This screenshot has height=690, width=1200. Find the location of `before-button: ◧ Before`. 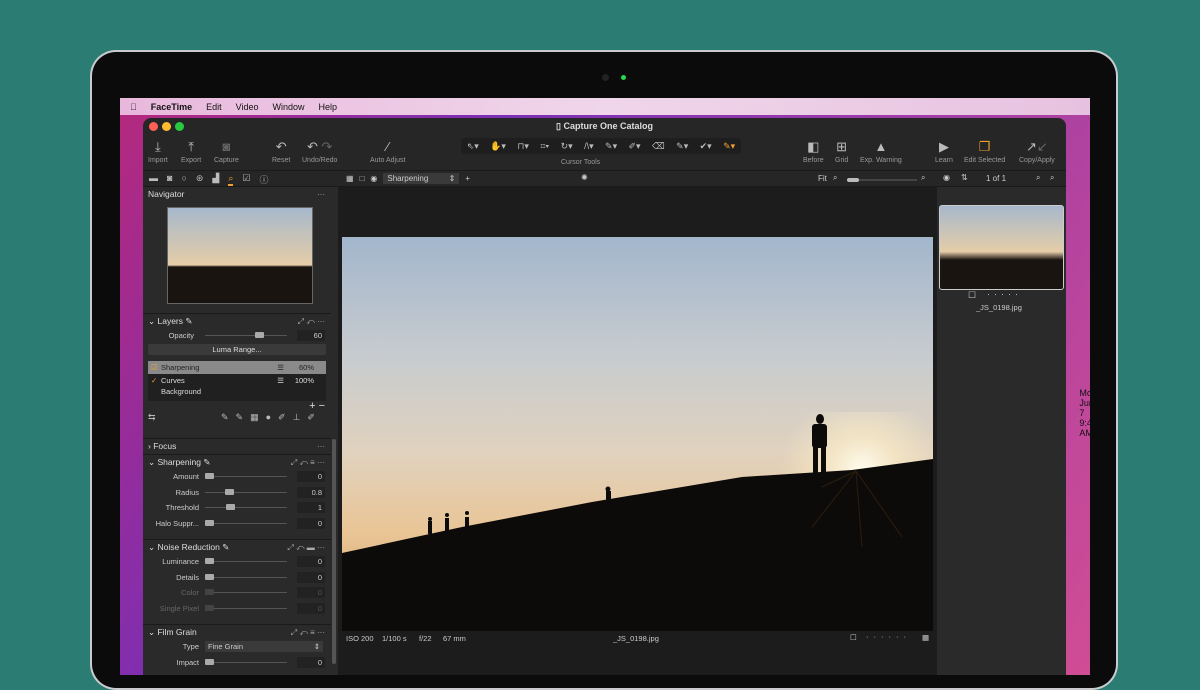

before-button: ◧ Before is located at coordinates (813, 150).